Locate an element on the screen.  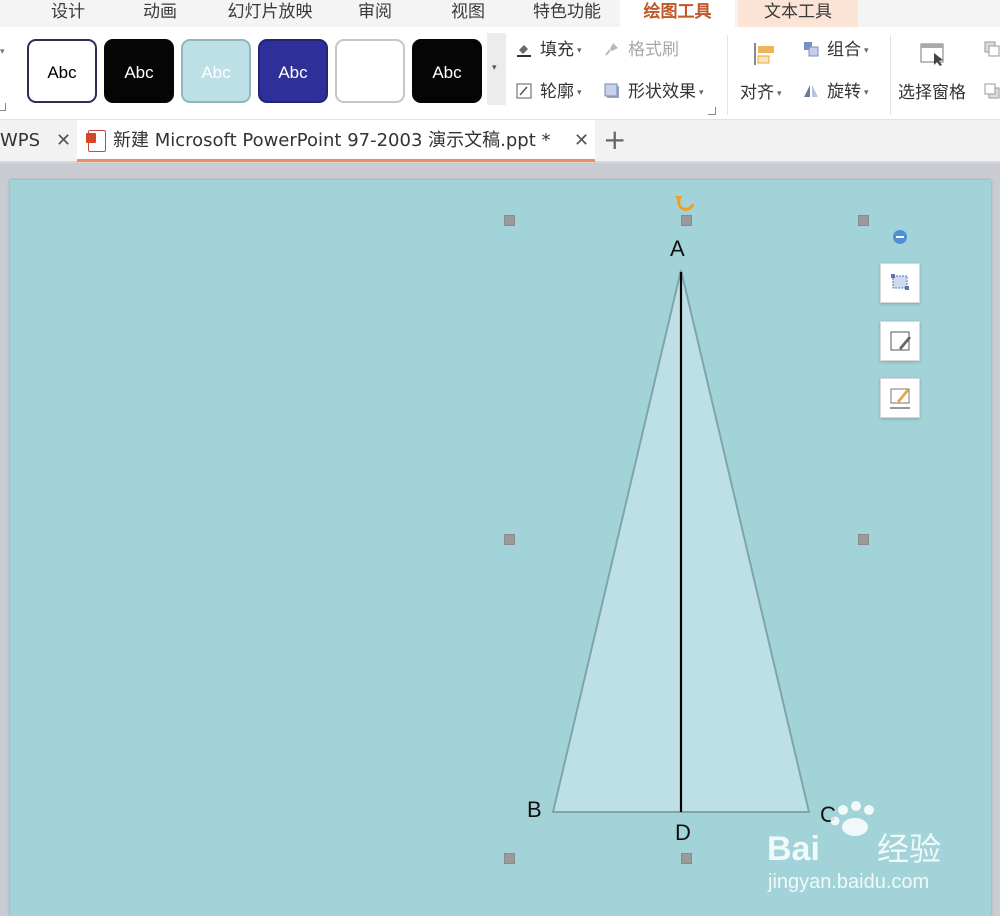
shape-outline-style-button is located at coordinates (900, 398).